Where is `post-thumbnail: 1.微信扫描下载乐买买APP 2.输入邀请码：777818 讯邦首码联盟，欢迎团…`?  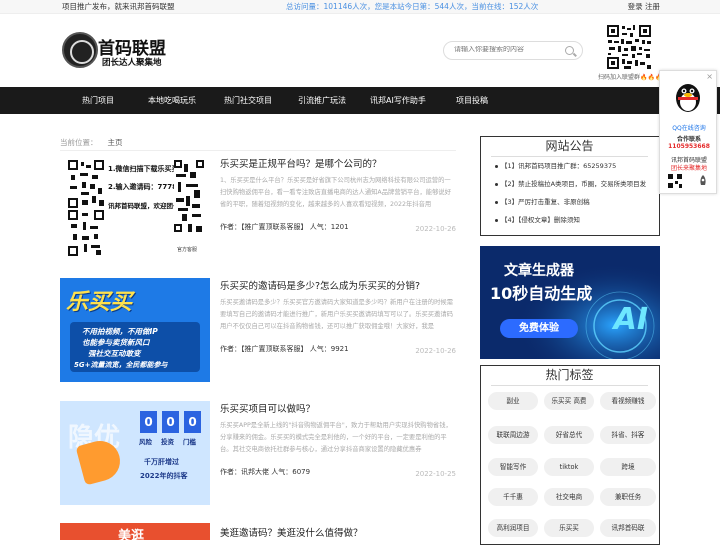 post-thumbnail: 1.微信扫描下载乐买买APP 2.输入邀请码：777818 讯邦首码联盟，欢迎团… is located at coordinates (135, 208).